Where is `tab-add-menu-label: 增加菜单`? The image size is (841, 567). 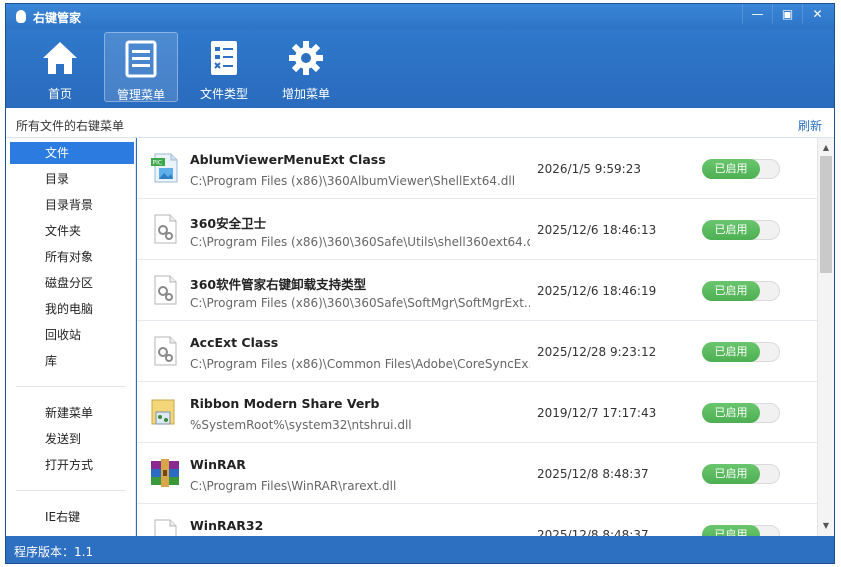 tab-add-menu-label: 增加菜单 is located at coordinates (305, 94).